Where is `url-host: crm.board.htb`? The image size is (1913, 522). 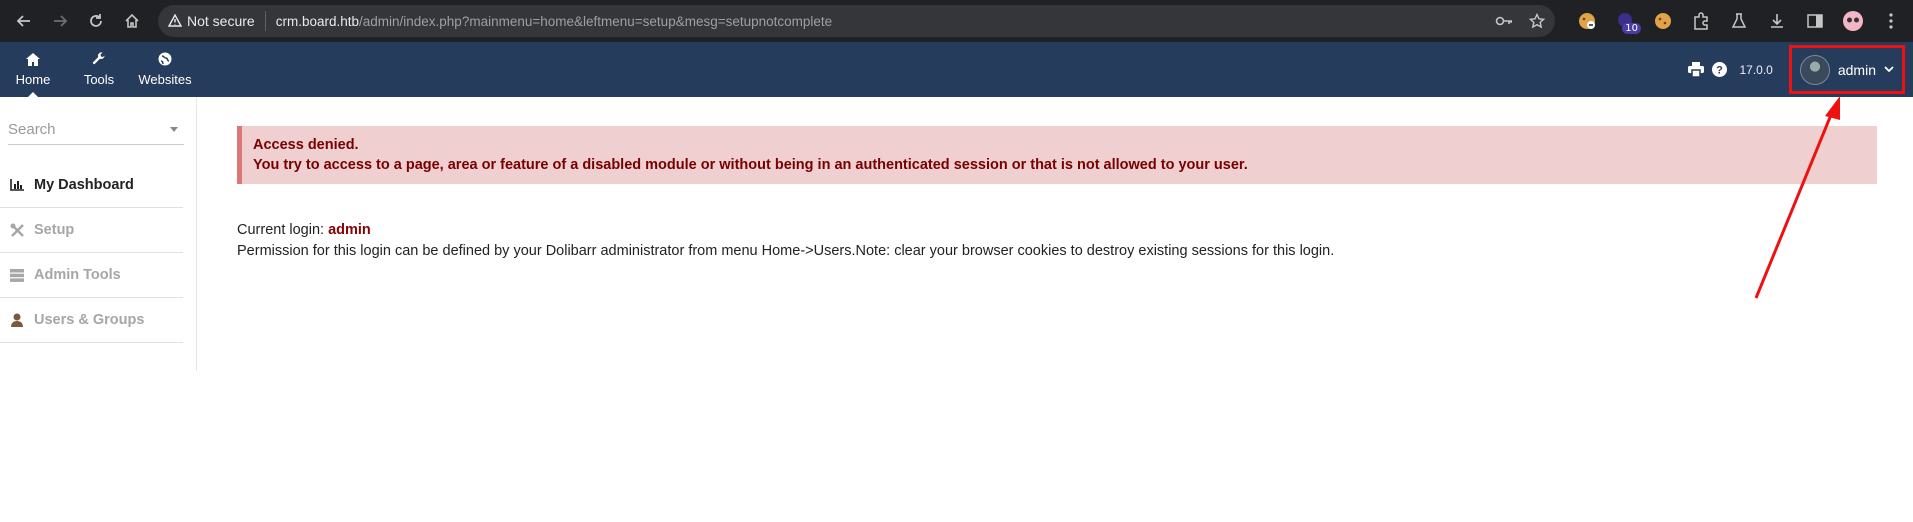 url-host: crm.board.htb is located at coordinates (317, 21).